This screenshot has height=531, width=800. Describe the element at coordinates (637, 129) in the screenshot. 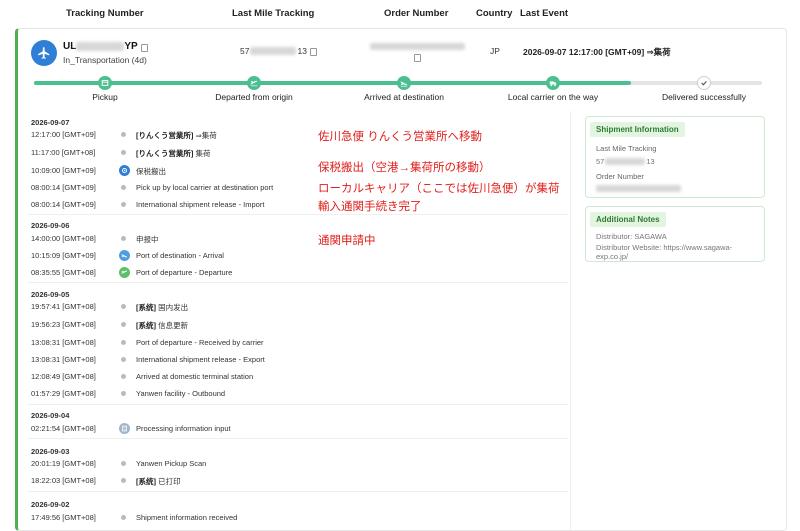

I see `shipment-info-title: Shipment Information` at that location.